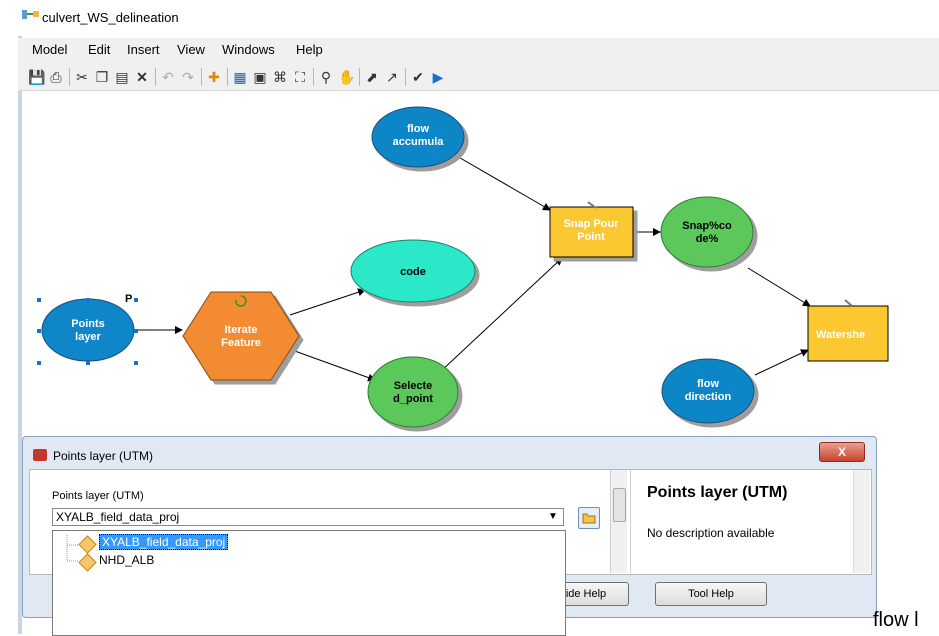  I want to click on model-builder-icon, so click(30, 14).